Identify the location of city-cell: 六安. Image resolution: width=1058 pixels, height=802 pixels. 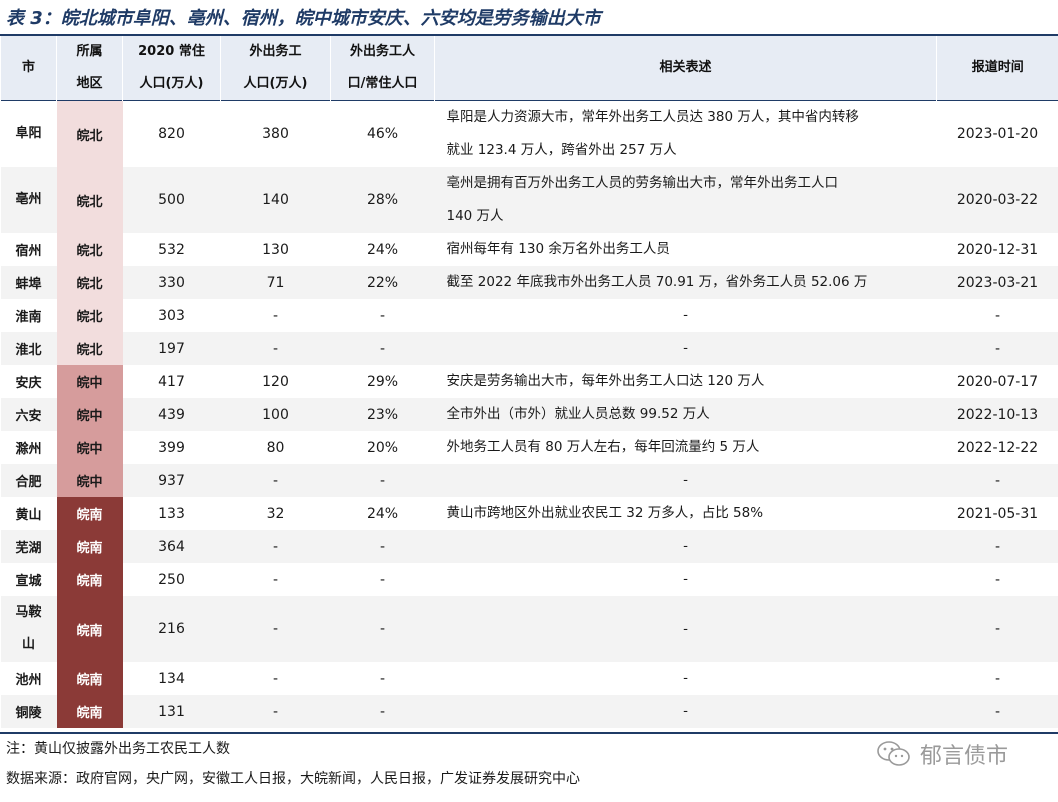
(28, 414).